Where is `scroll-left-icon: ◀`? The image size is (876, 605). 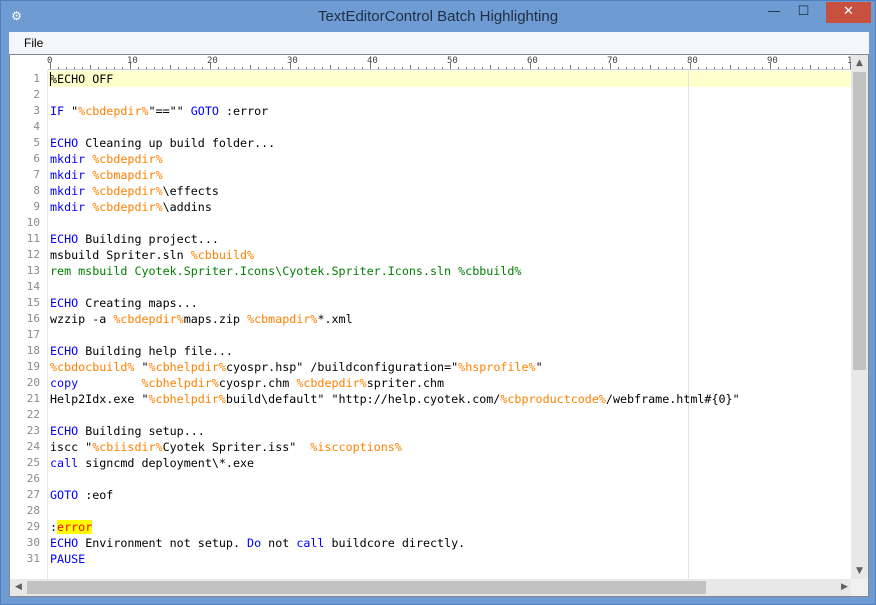
scroll-left-icon: ◀ is located at coordinates (18, 587).